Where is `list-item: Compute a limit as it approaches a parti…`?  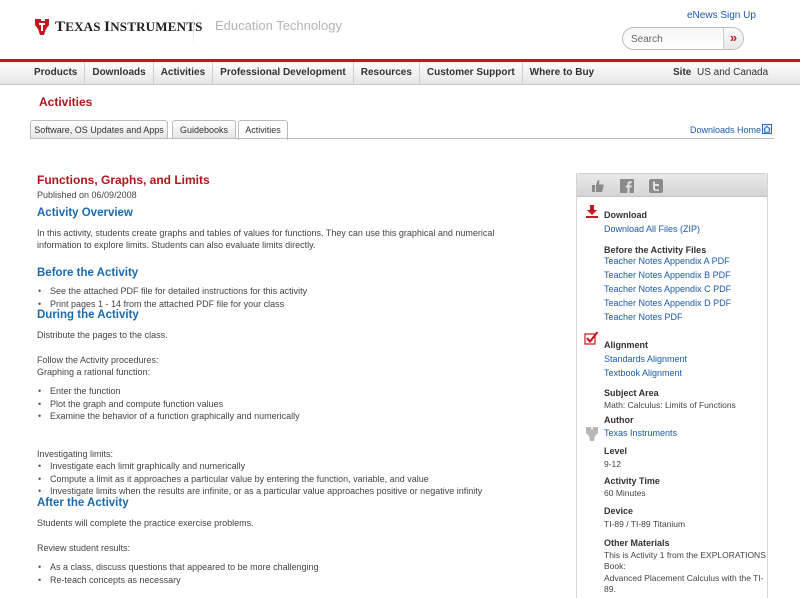 list-item: Compute a limit as it approaches a parti… is located at coordinates (259, 479).